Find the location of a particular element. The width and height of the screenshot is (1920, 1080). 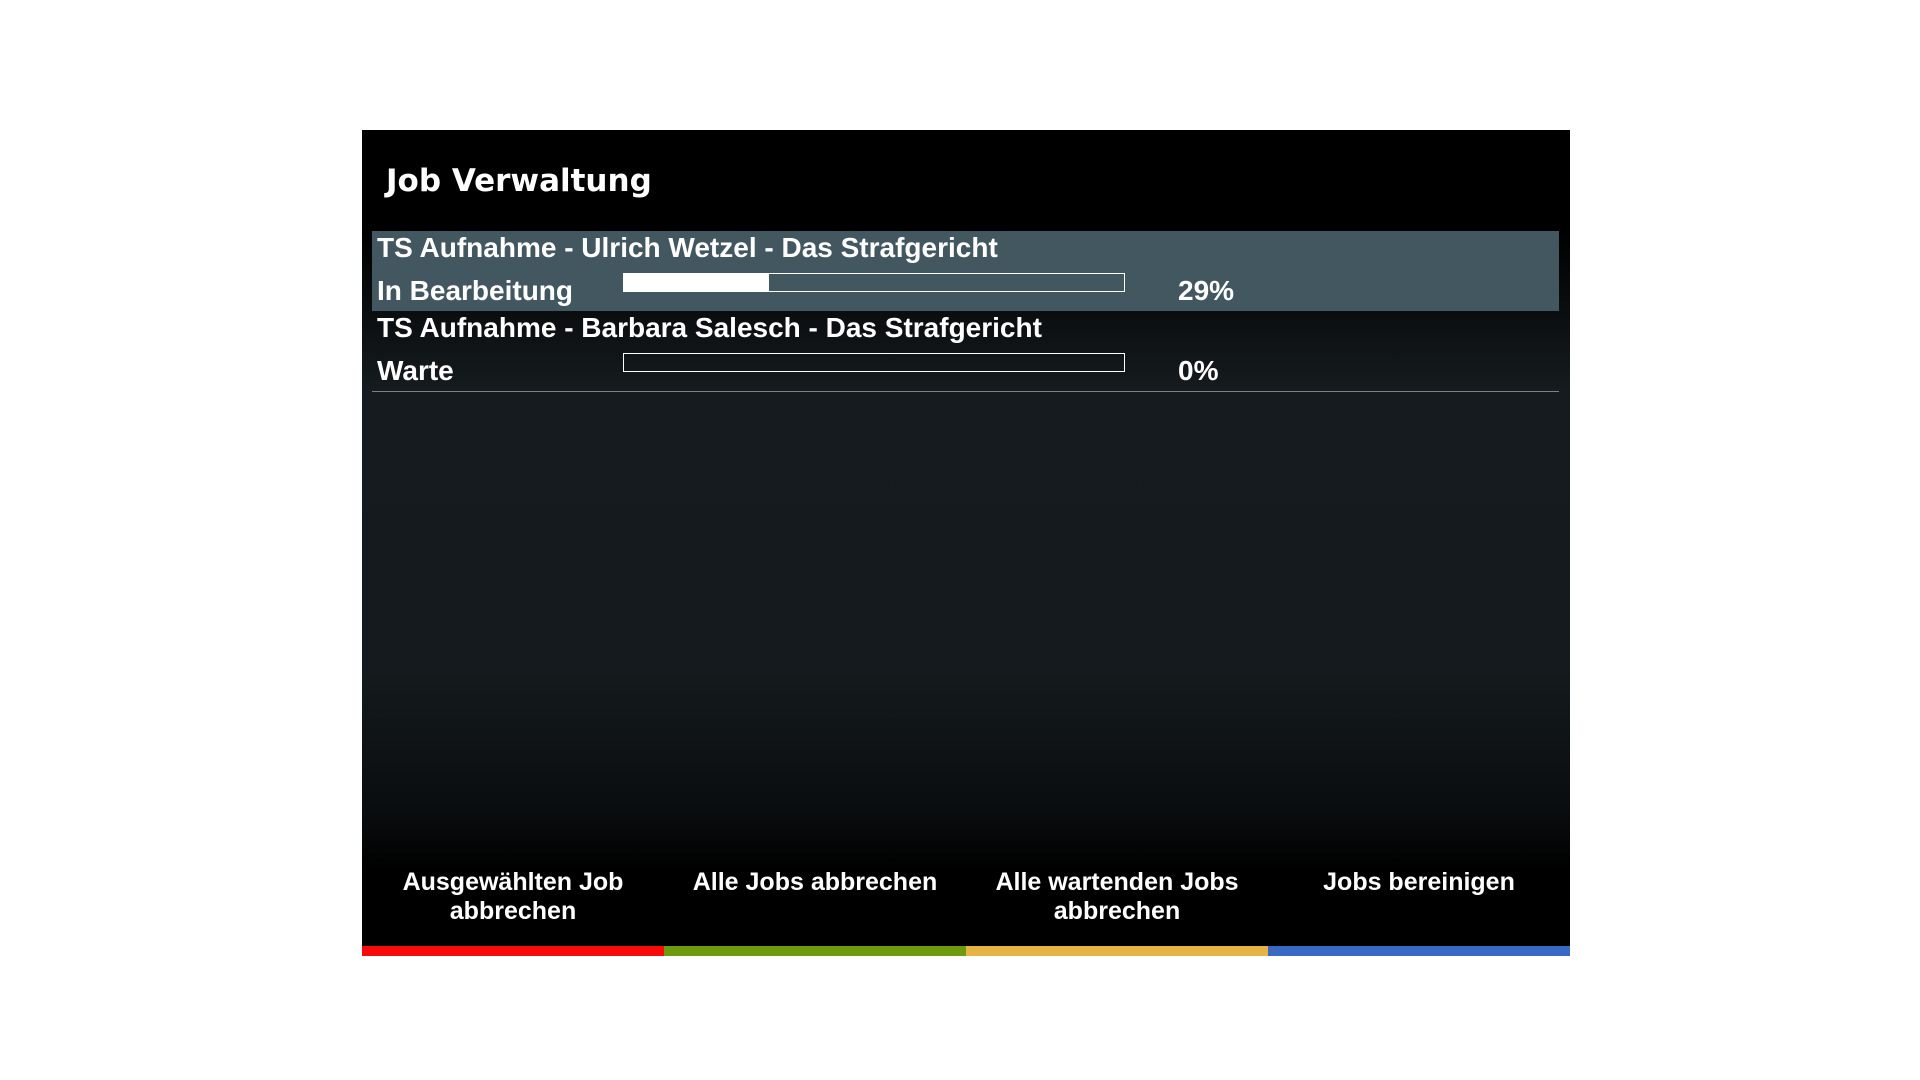

page-title: Job Verwaltung is located at coordinates (519, 181).